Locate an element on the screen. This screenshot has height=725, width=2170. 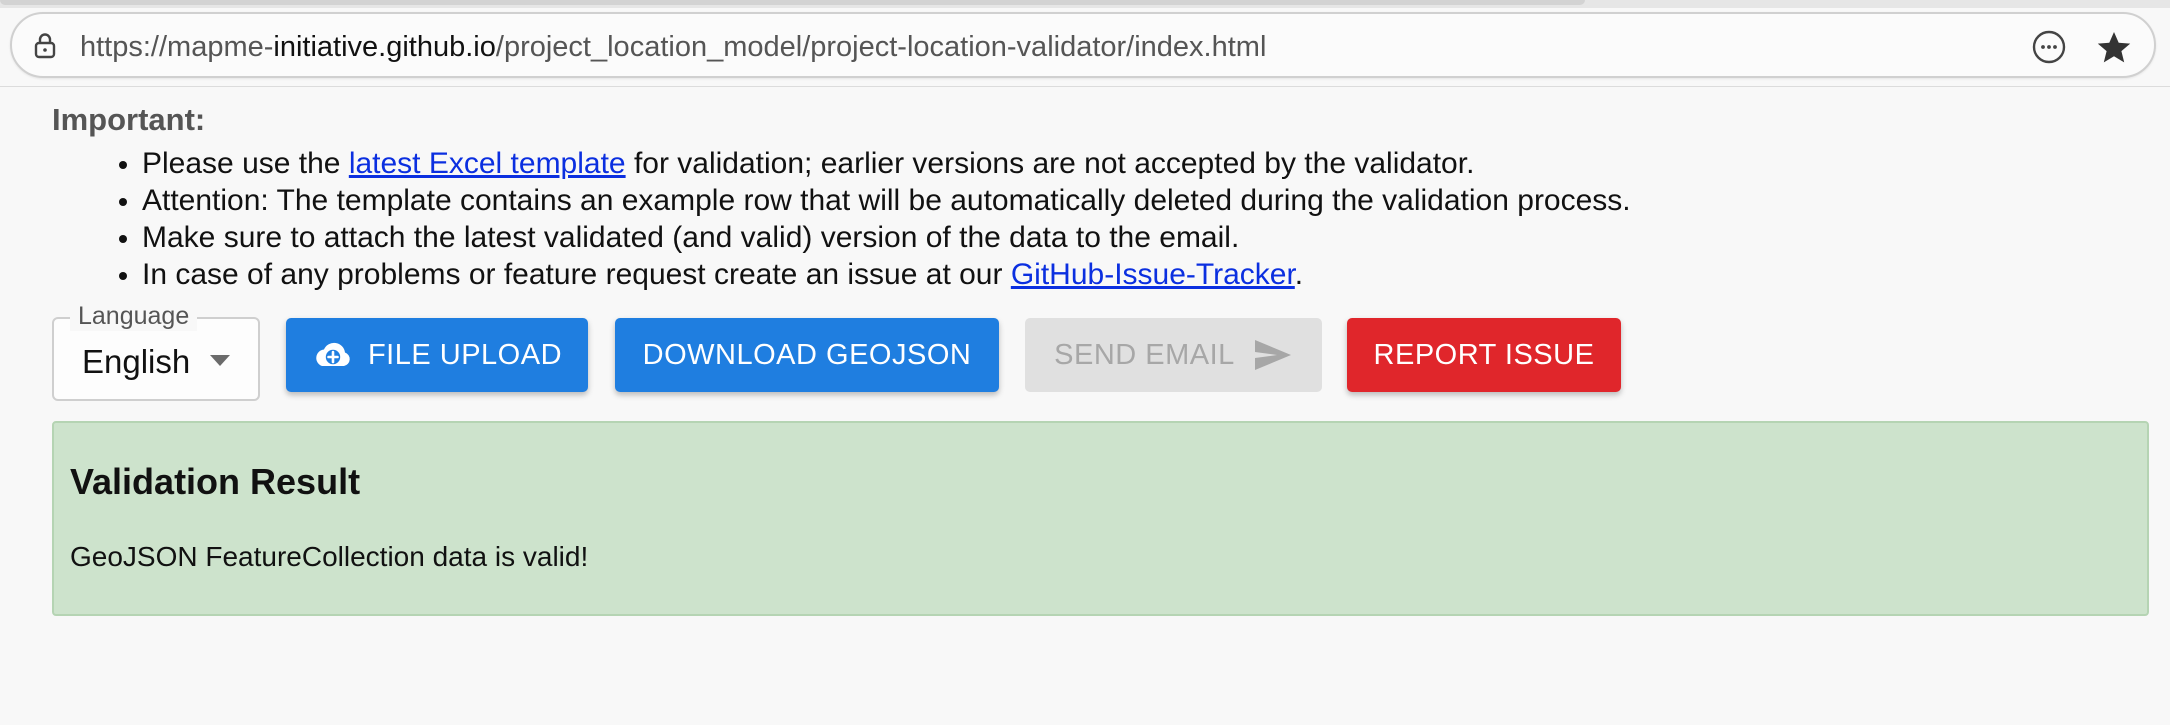
cloud-upload-icon is located at coordinates (333, 355).